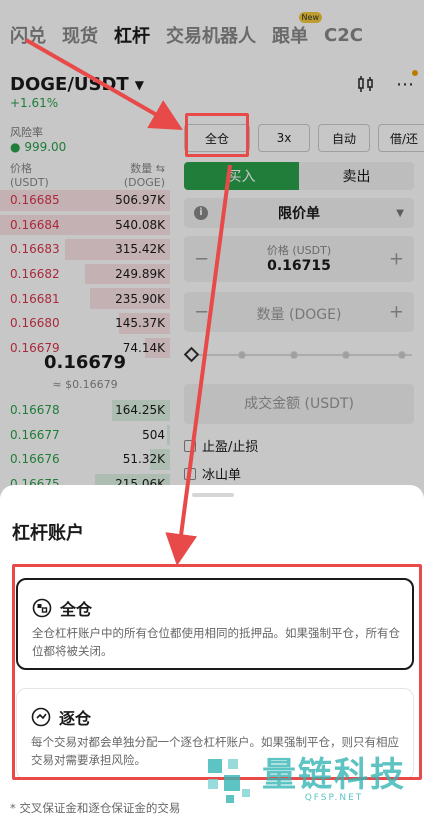 The image size is (424, 819). What do you see at coordinates (213, 495) in the screenshot?
I see `sheet-handle` at bounding box center [213, 495].